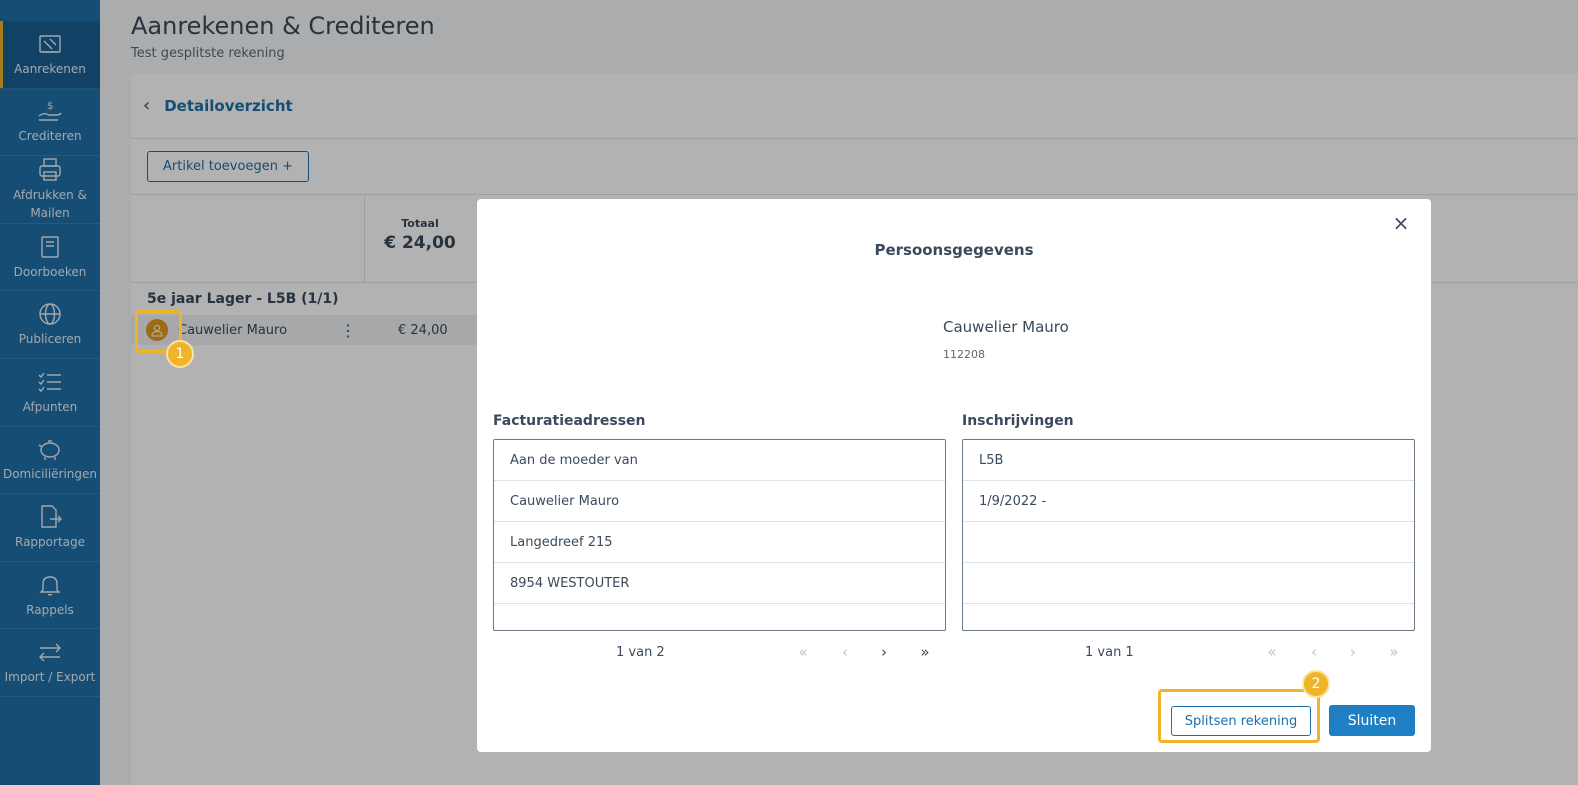 The width and height of the screenshot is (1578, 785). What do you see at coordinates (964, 354) in the screenshot?
I see `modal-person-id: 112208` at bounding box center [964, 354].